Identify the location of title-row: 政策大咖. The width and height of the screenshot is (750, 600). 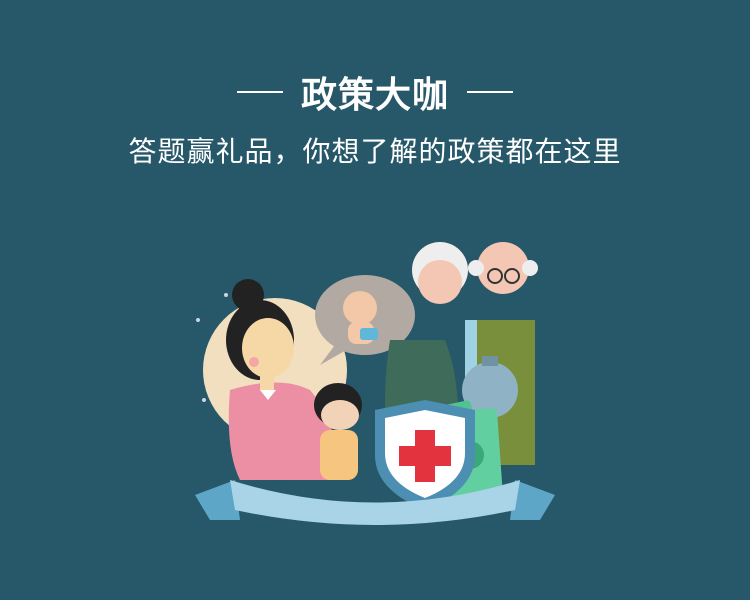
(375, 92).